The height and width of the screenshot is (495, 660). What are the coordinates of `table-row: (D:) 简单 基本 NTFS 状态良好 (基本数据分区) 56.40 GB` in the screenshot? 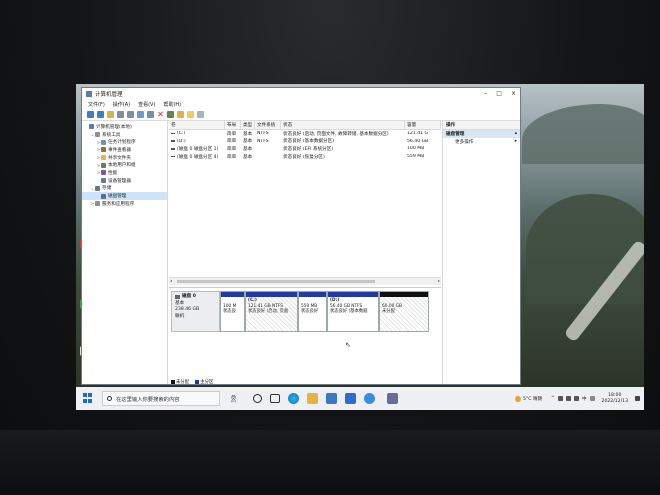 It's located at (305, 141).